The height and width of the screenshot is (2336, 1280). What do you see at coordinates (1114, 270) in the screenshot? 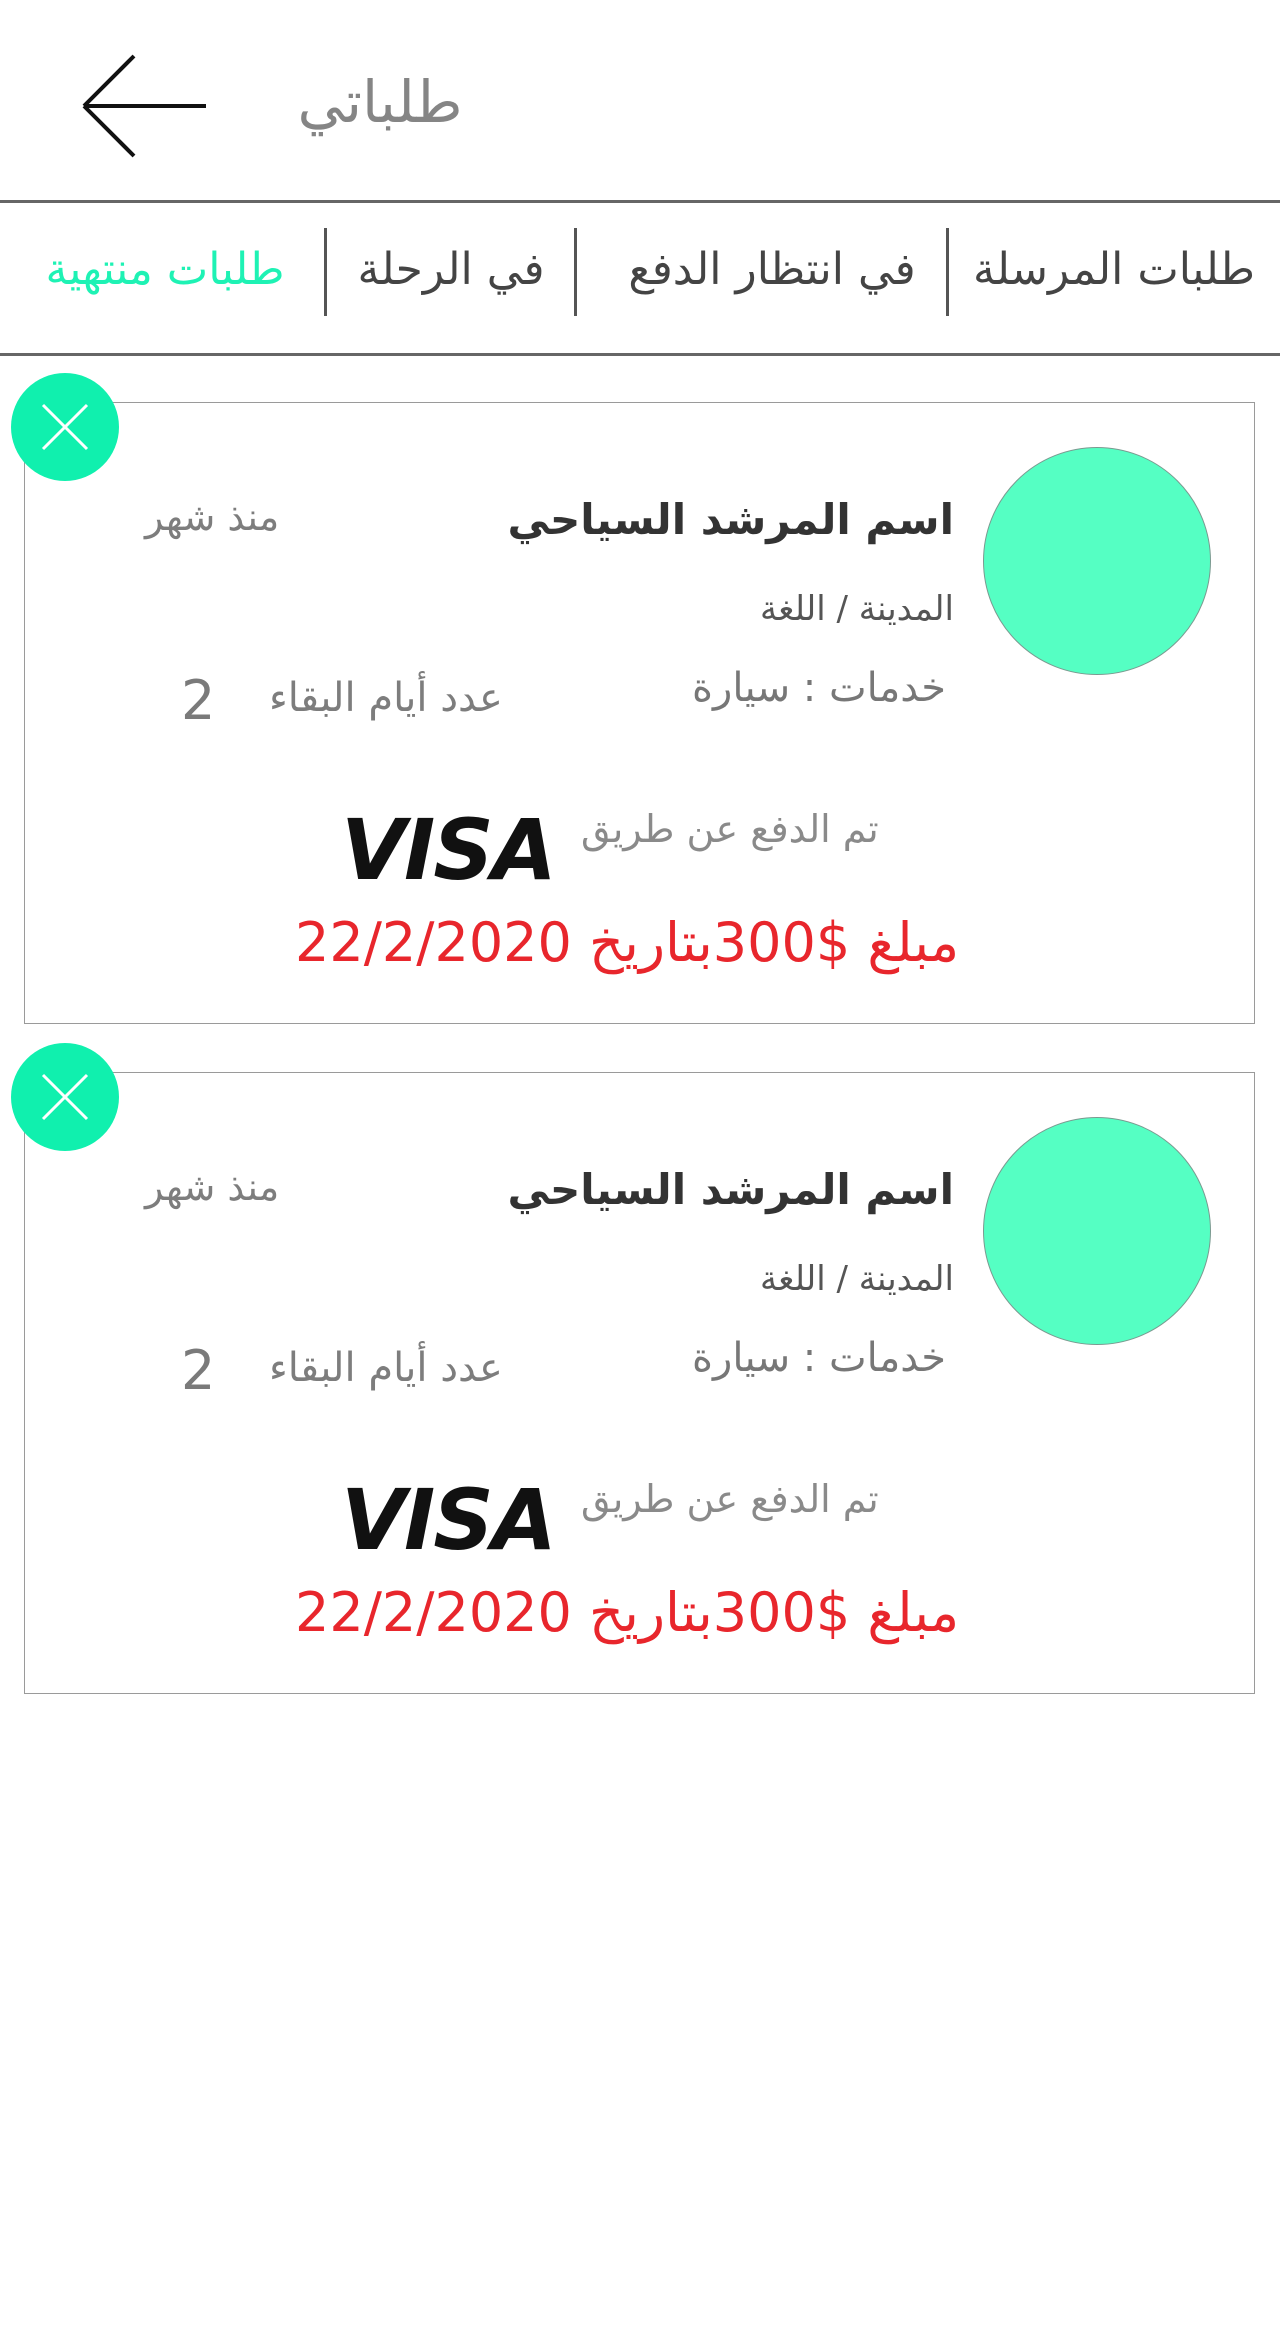
I see `tab-sent-requests: طلبات المرسلة` at bounding box center [1114, 270].